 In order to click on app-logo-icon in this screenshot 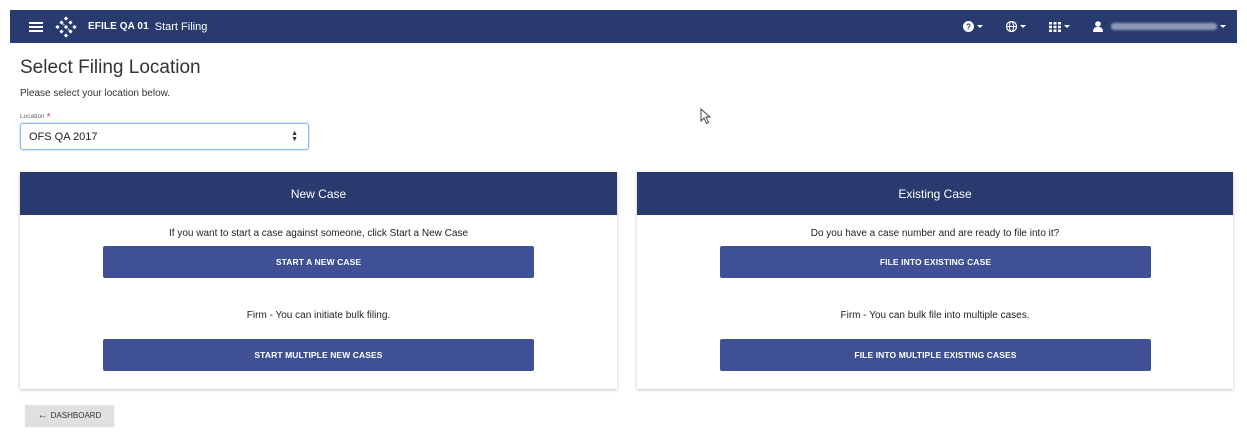, I will do `click(66, 26)`.